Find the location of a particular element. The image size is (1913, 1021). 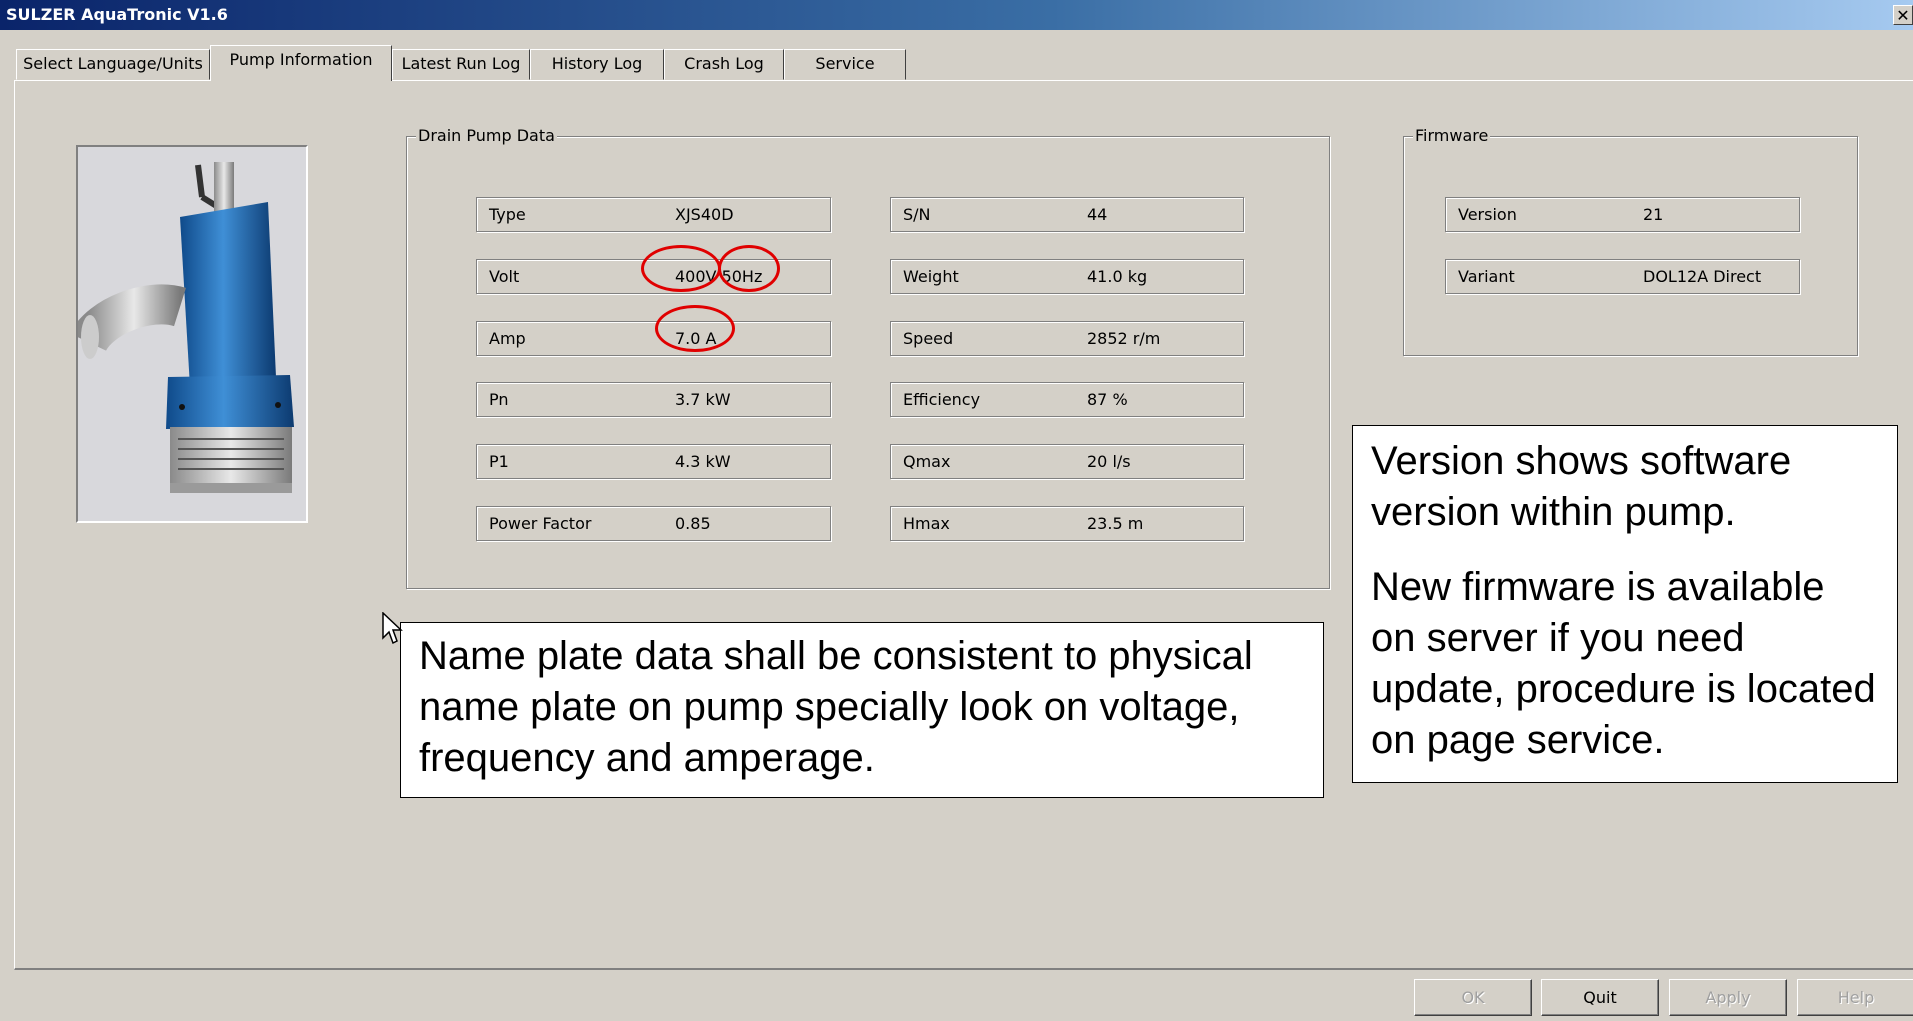

field-hmax: Hmax 23.5 m is located at coordinates (1067, 523).